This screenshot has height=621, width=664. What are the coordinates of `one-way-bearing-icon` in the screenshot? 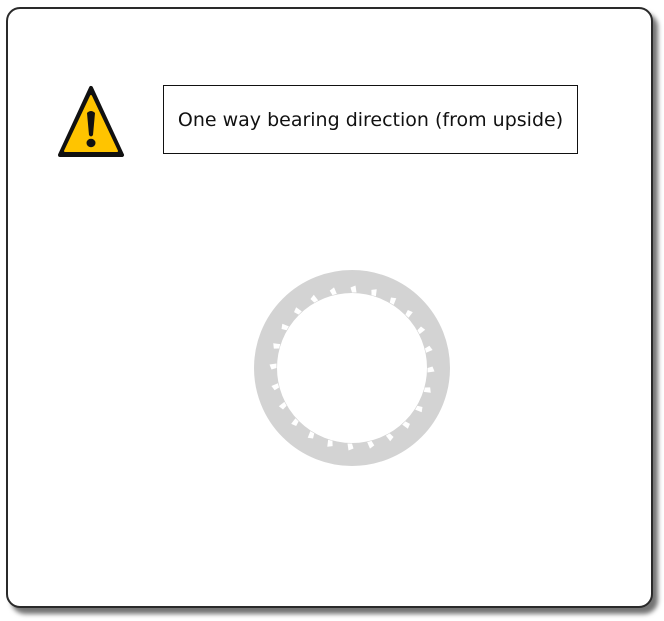 It's located at (352, 368).